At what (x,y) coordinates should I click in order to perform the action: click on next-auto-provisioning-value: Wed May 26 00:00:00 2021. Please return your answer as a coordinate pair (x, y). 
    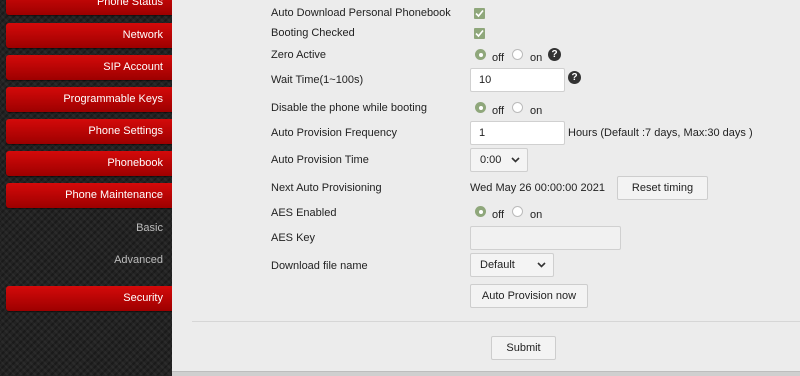
    Looking at the image, I should click on (537, 188).